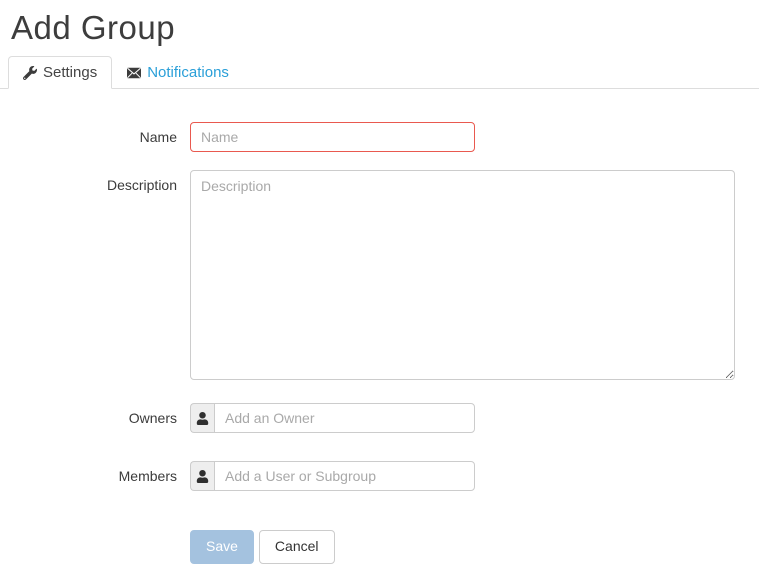 The height and width of the screenshot is (581, 759). Describe the element at coordinates (474, 547) in the screenshot. I see `form-buttons: Save Cancel` at that location.